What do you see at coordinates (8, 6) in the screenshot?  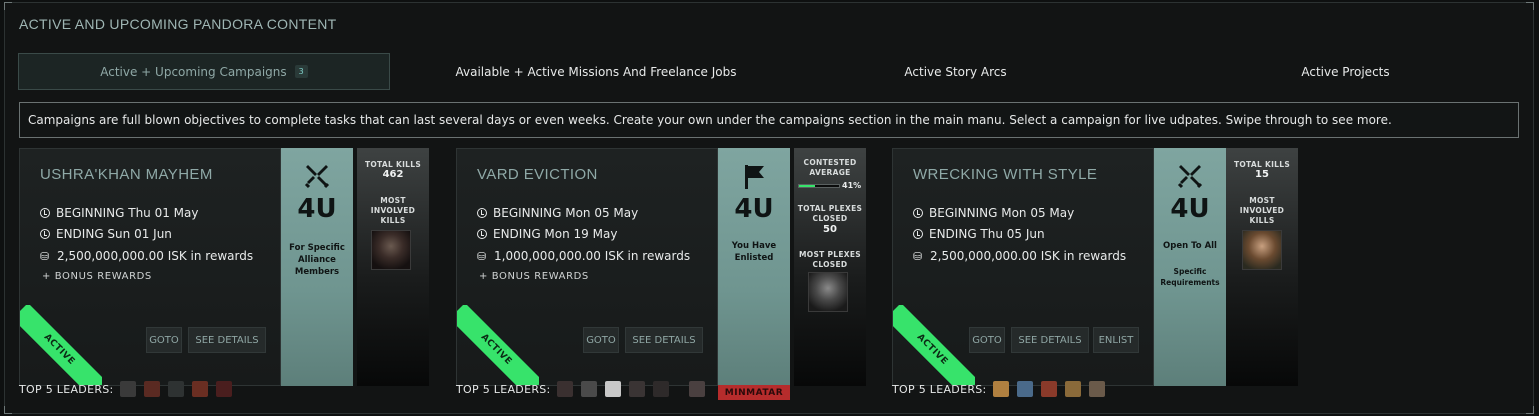 I see `frame-corner-tl` at bounding box center [8, 6].